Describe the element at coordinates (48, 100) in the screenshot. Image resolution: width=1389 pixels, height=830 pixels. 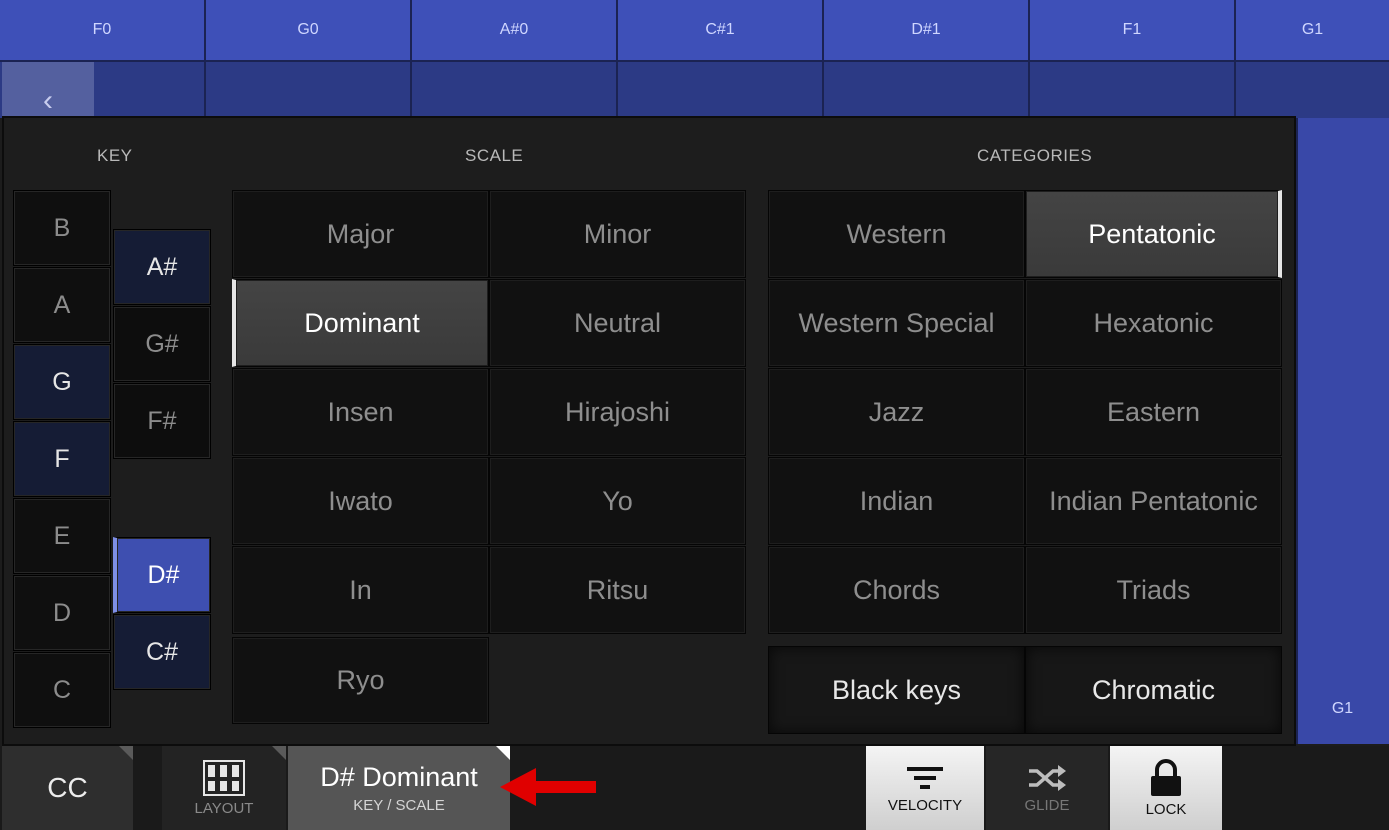
I see `chevron-left-icon: ‹` at that location.